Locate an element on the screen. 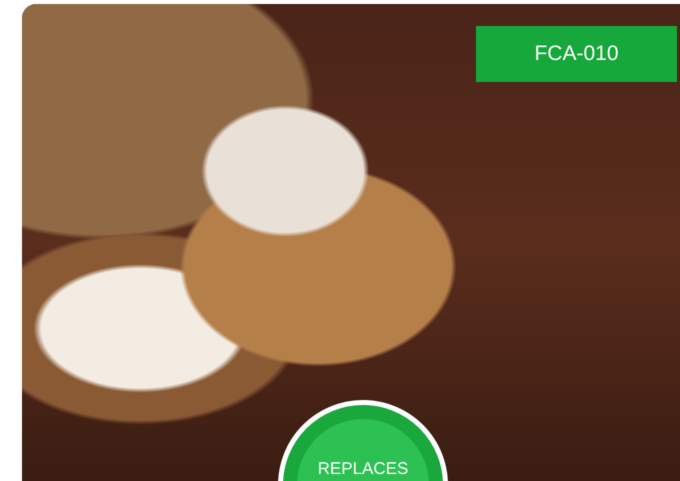  replaces-label: REPLACES is located at coordinates (363, 469).